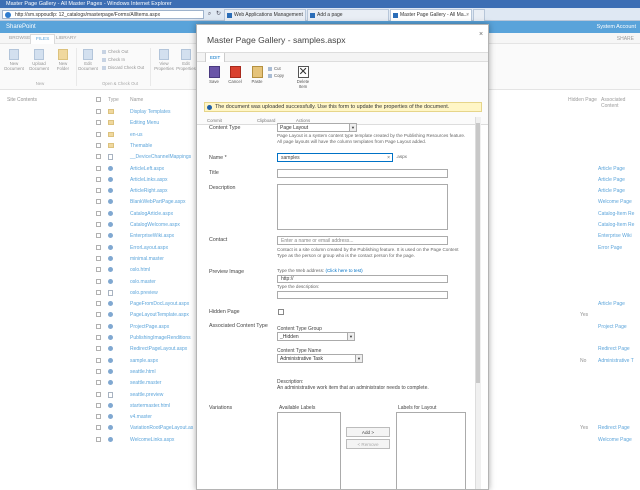  Describe the element at coordinates (268, 15) in the screenshot. I see `tab-label: Web Applications Management` at that location.